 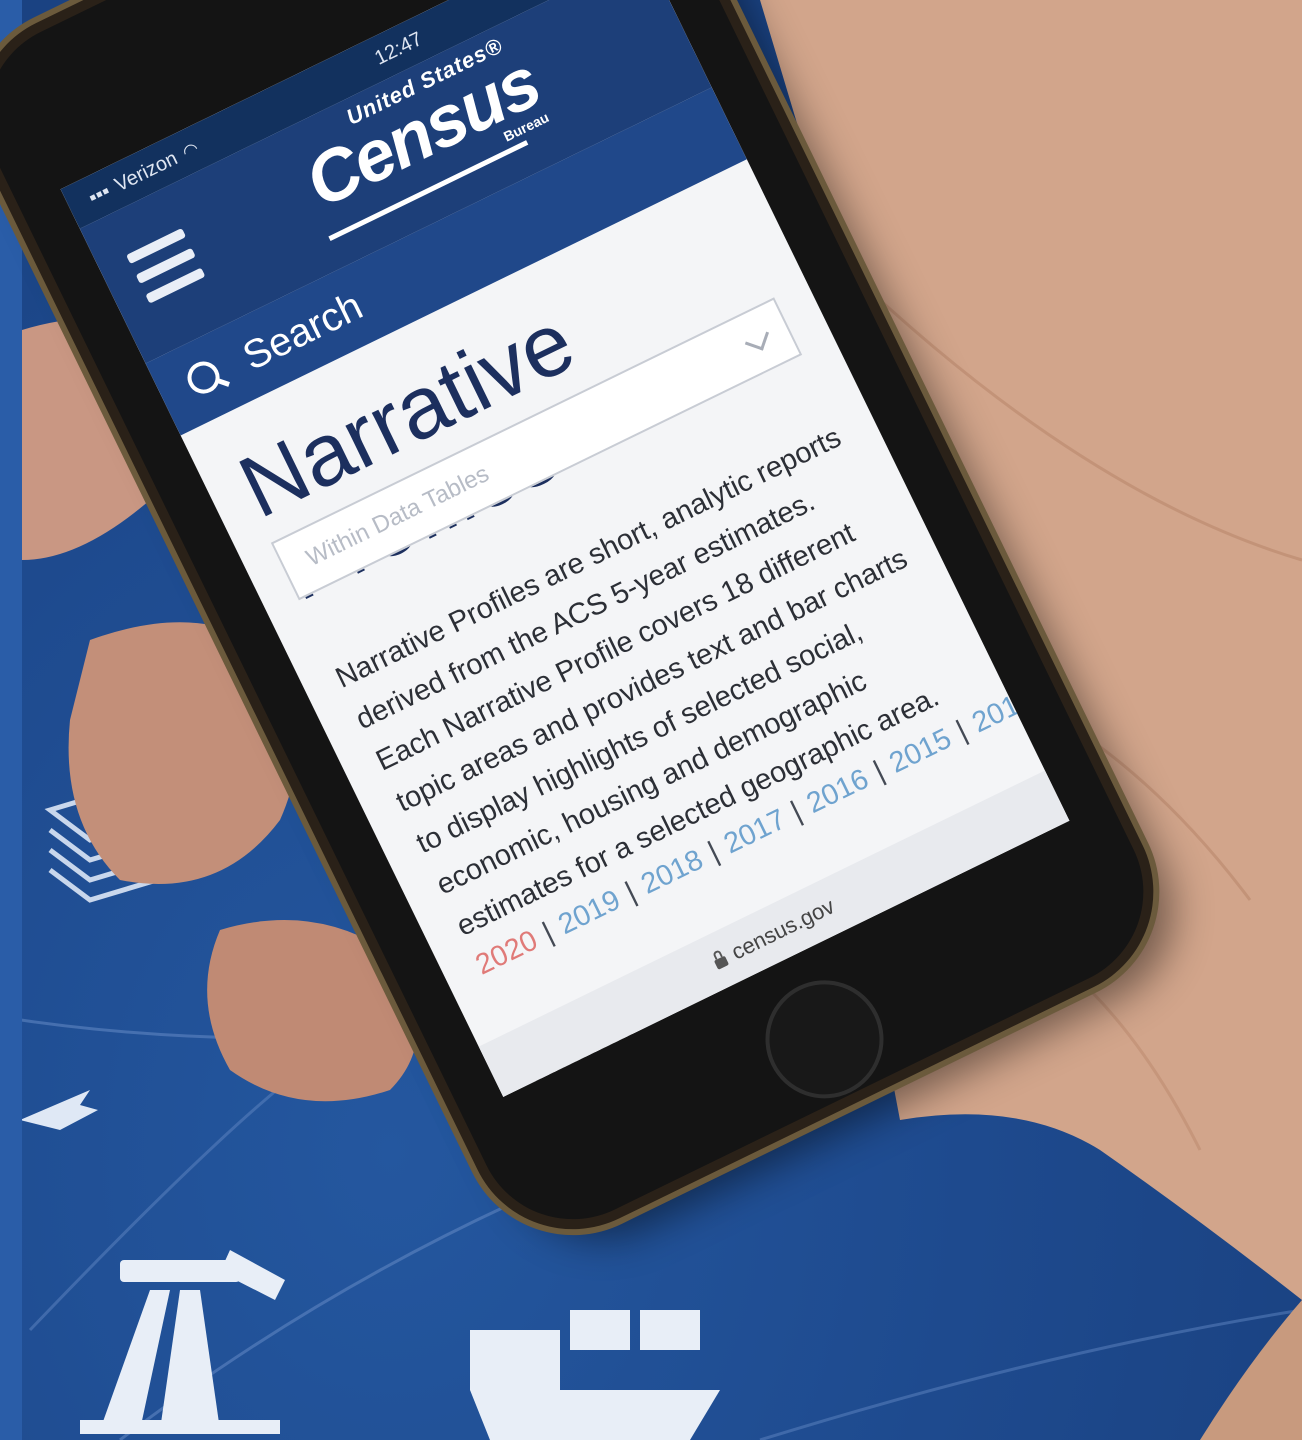 I want to click on url-text: census.gov, so click(x=783, y=929).